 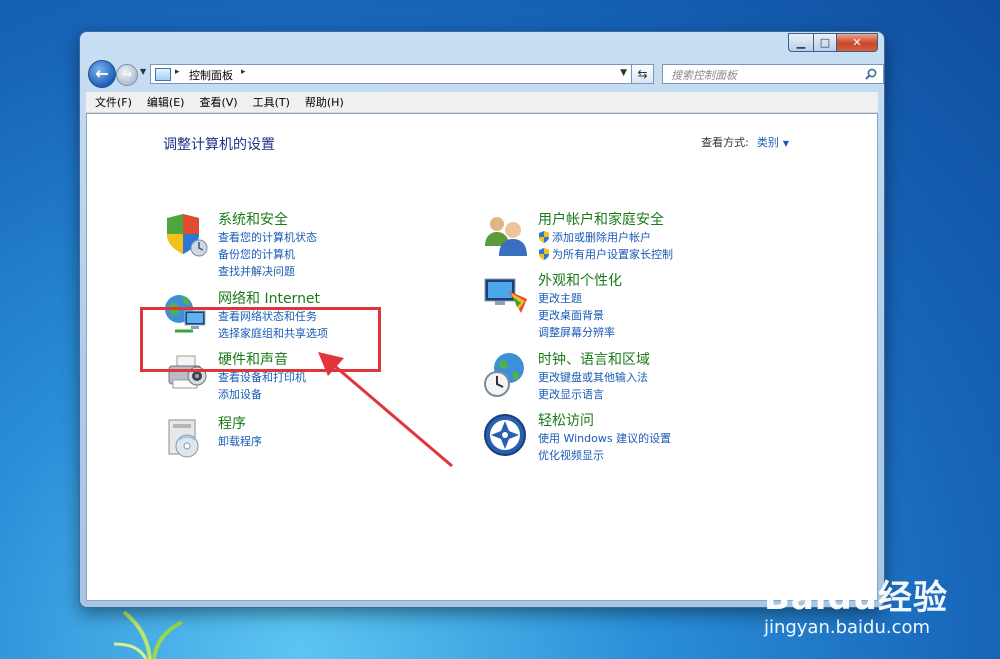 What do you see at coordinates (324, 102) in the screenshot?
I see `menu-help: 帮助(H)` at bounding box center [324, 102].